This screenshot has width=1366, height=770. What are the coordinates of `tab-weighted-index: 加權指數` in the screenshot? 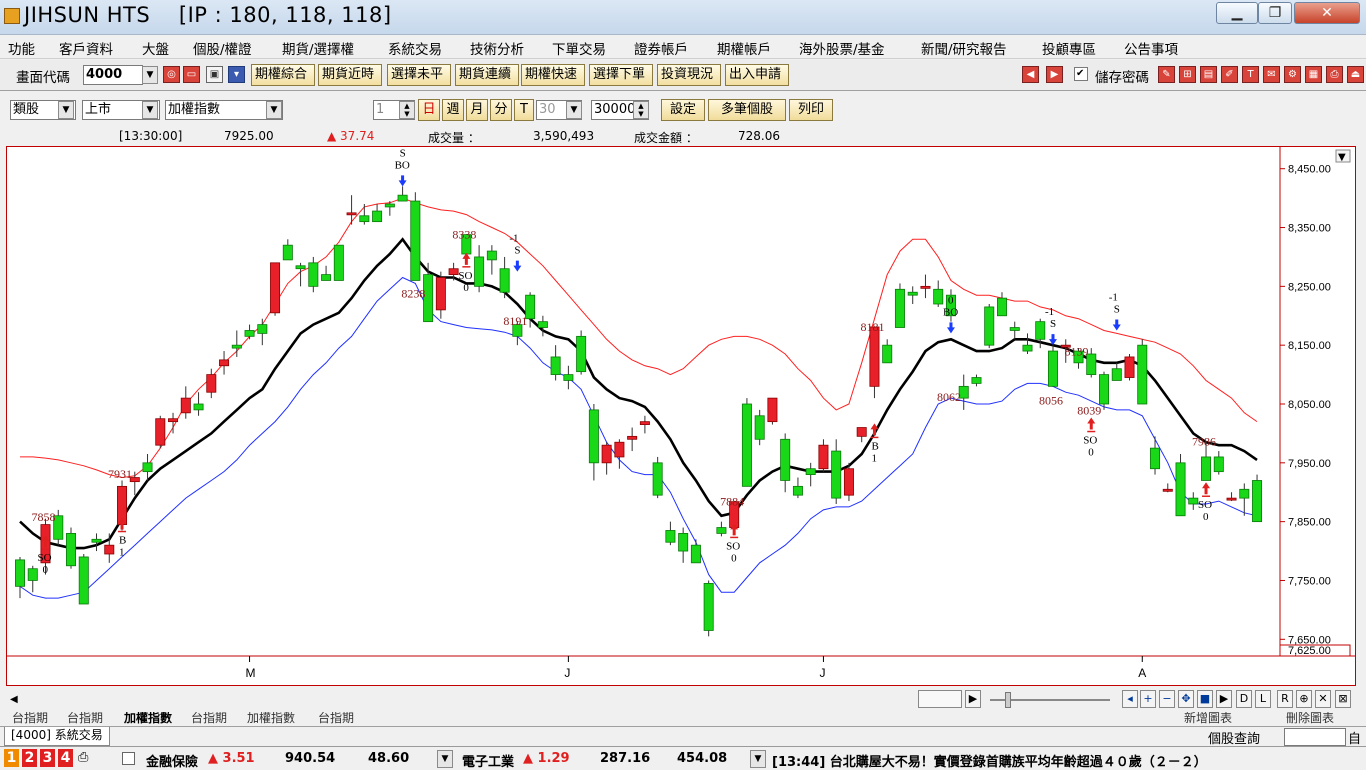 It's located at (148, 719).